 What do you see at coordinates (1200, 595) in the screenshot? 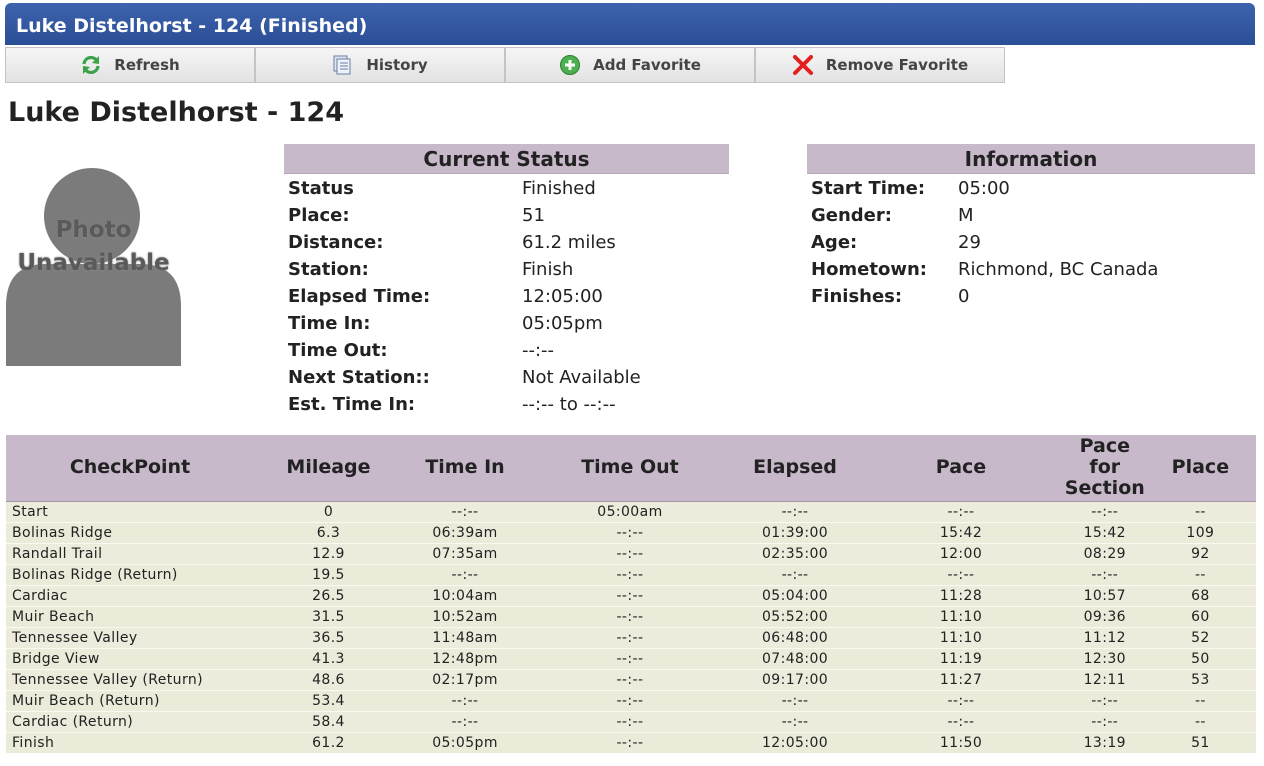
I see `table-cell: 68` at bounding box center [1200, 595].